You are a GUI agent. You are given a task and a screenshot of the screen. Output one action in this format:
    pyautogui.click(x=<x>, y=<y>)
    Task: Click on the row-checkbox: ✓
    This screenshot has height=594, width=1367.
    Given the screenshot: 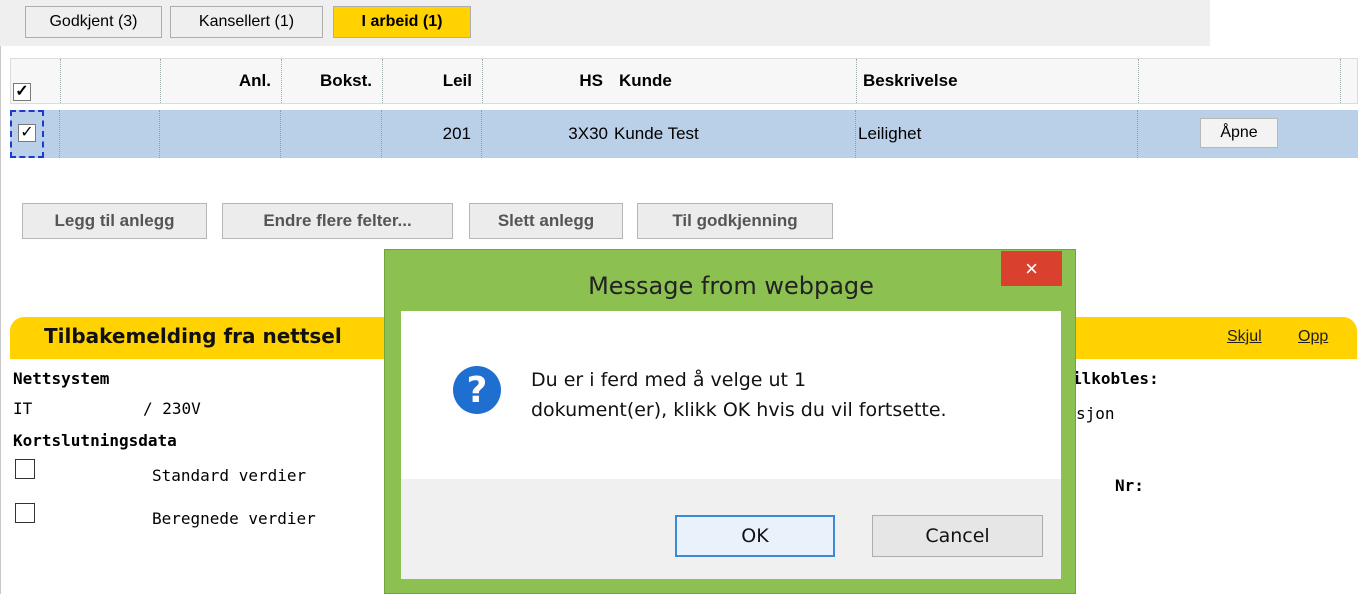 What is the action you would take?
    pyautogui.click(x=27, y=133)
    